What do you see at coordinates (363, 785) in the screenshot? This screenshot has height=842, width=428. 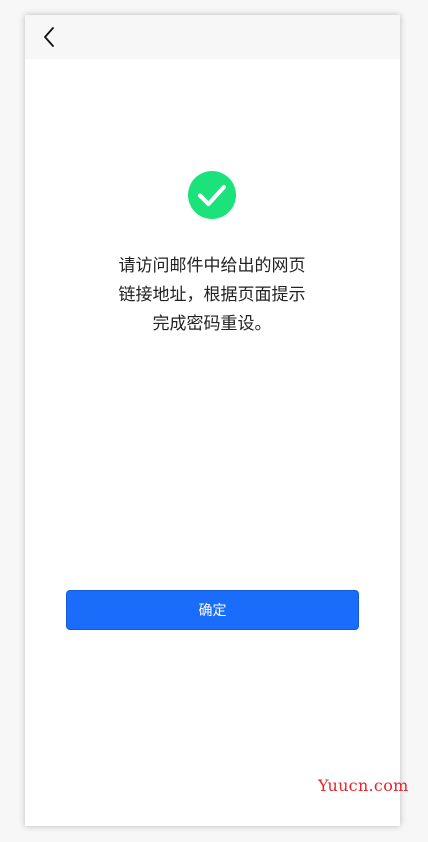 I see `watermark-text: Yuucn.com` at bounding box center [363, 785].